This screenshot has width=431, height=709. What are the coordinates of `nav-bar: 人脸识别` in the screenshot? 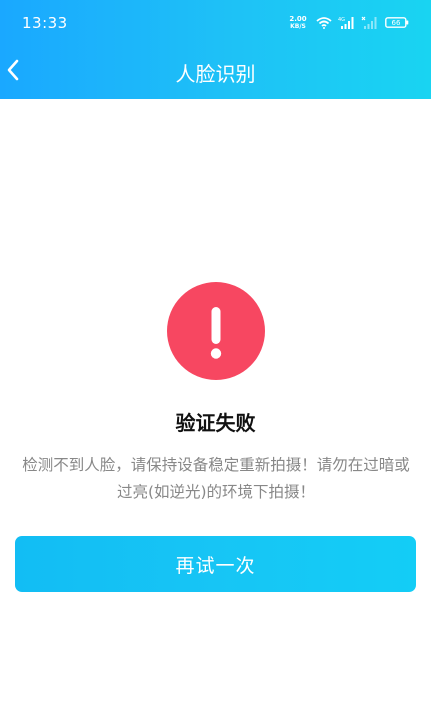 It's located at (215, 69).